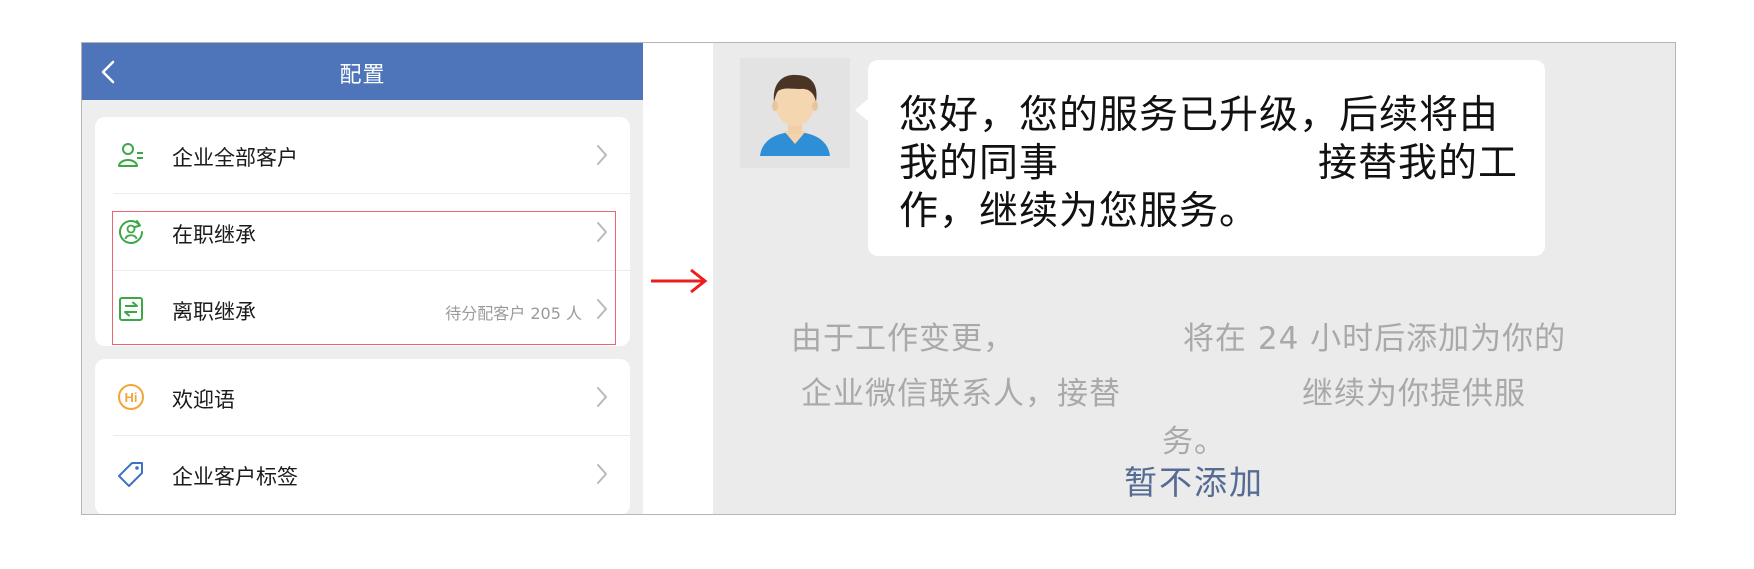 Image resolution: width=1754 pixels, height=569 pixels. I want to click on exchange-icon, so click(131, 309).